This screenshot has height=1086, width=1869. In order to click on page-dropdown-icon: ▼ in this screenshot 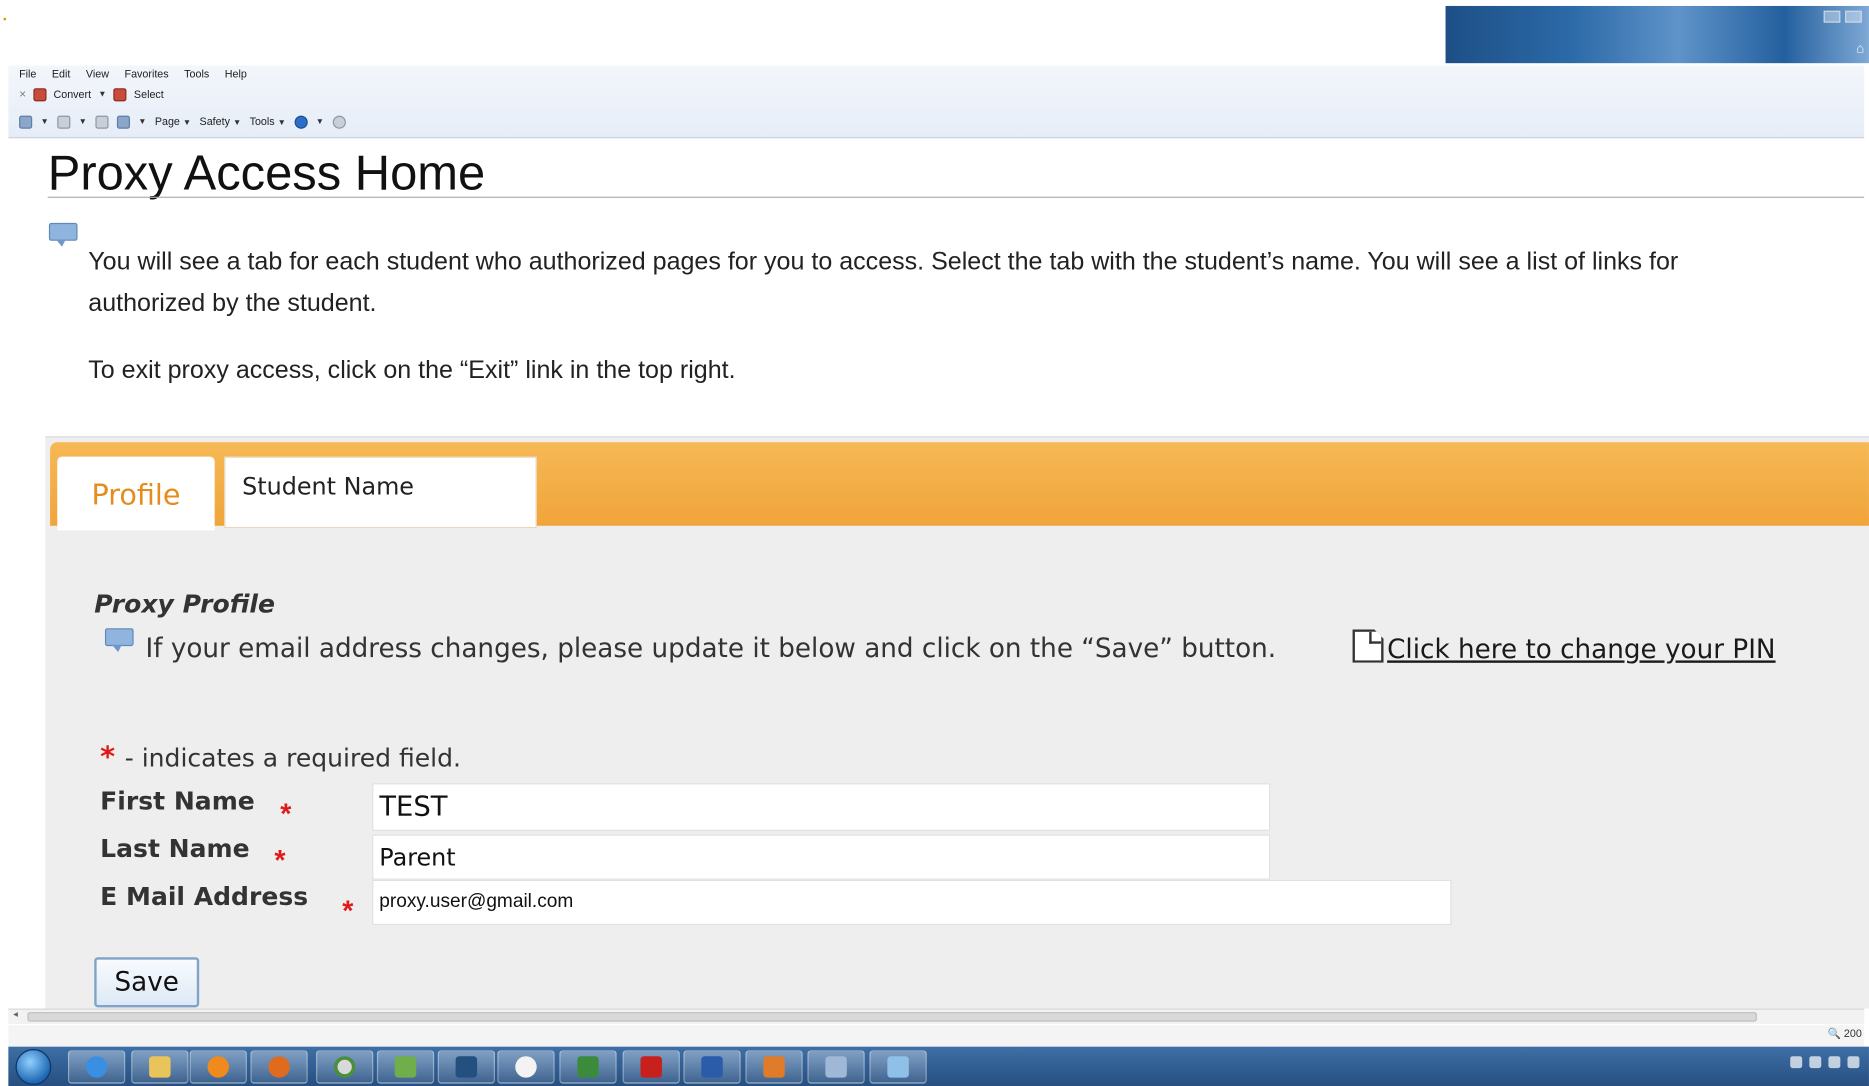, I will do `click(187, 123)`.